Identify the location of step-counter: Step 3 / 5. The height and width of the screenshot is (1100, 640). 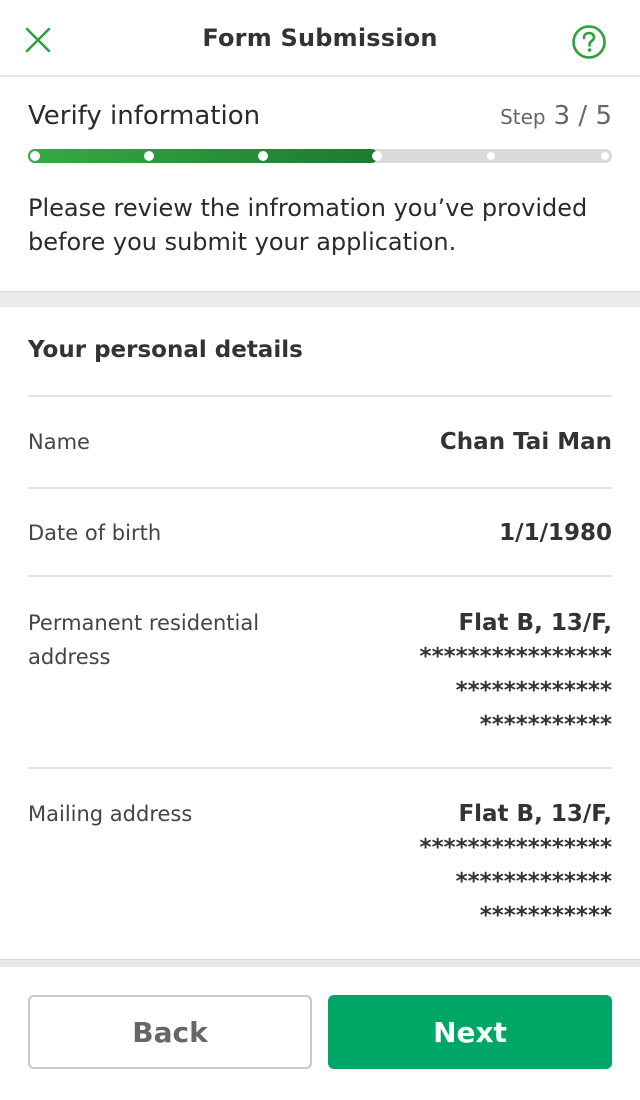
(556, 116).